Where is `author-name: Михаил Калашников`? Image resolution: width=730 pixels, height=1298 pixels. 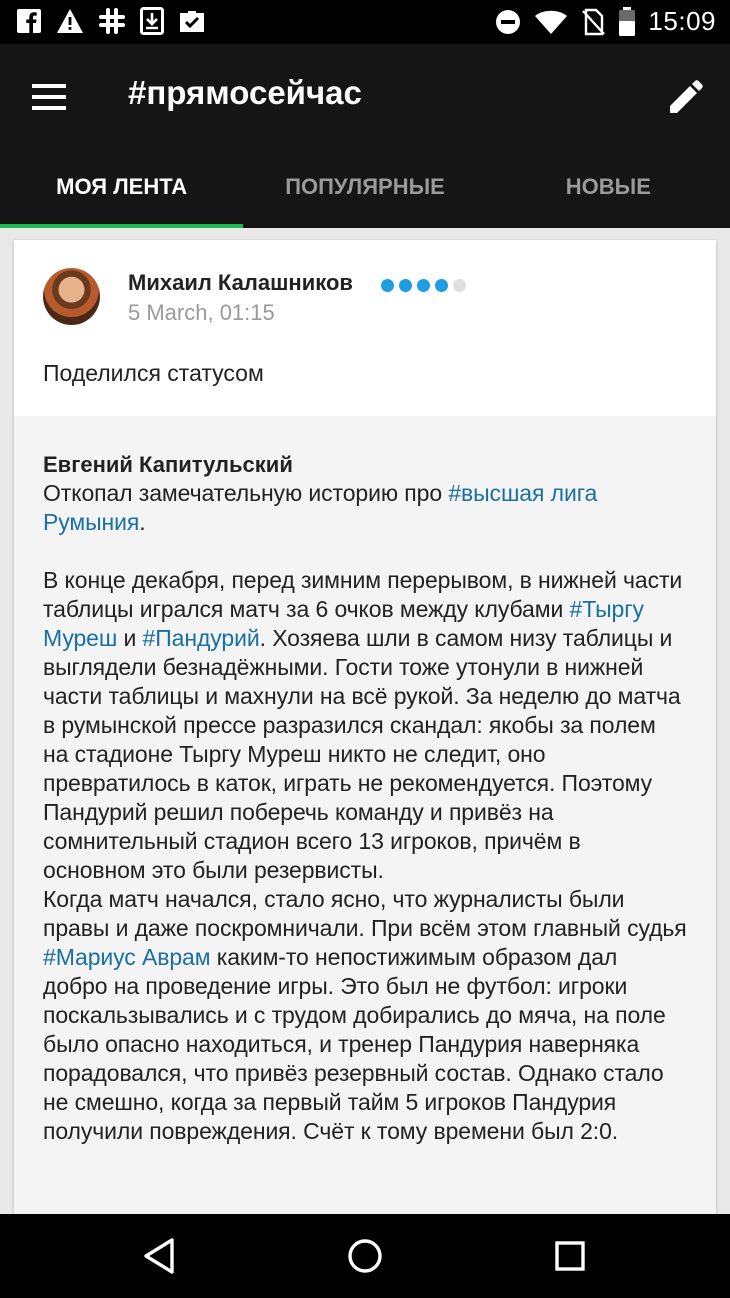 author-name: Михаил Калашников is located at coordinates (240, 283).